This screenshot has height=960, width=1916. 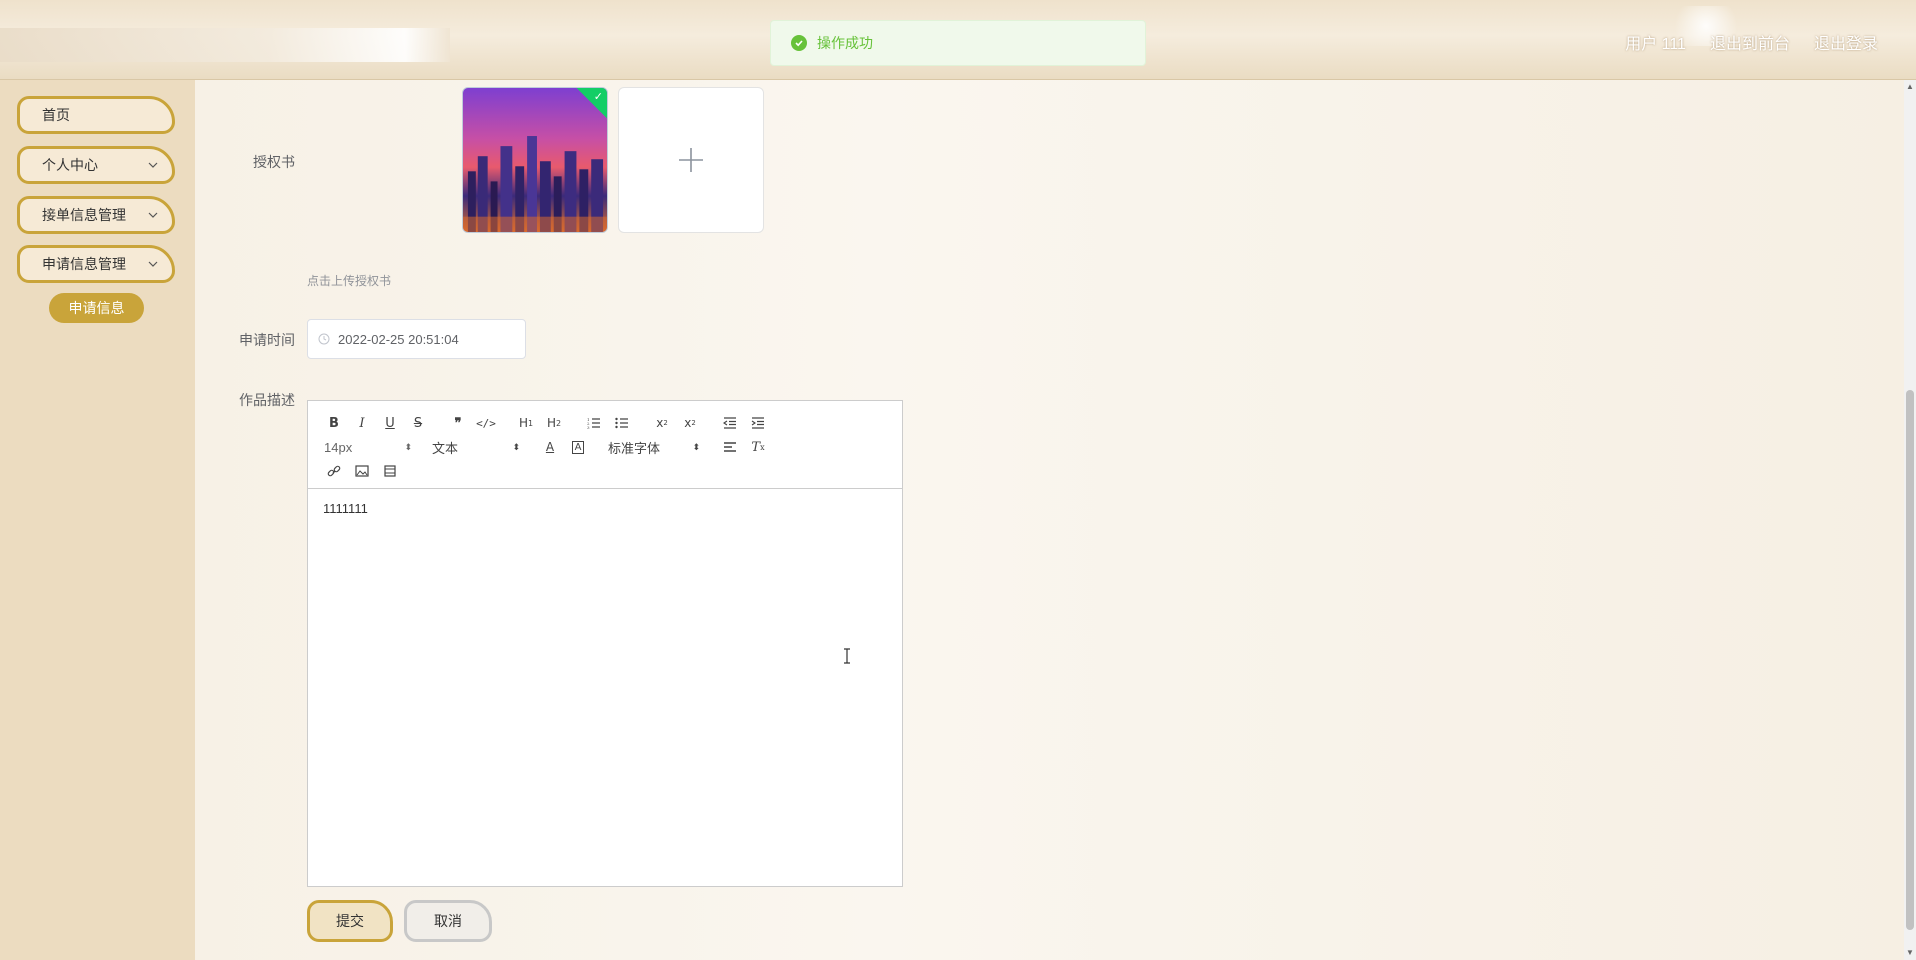 What do you see at coordinates (96, 115) in the screenshot?
I see `sidebar-item-home: 首页` at bounding box center [96, 115].